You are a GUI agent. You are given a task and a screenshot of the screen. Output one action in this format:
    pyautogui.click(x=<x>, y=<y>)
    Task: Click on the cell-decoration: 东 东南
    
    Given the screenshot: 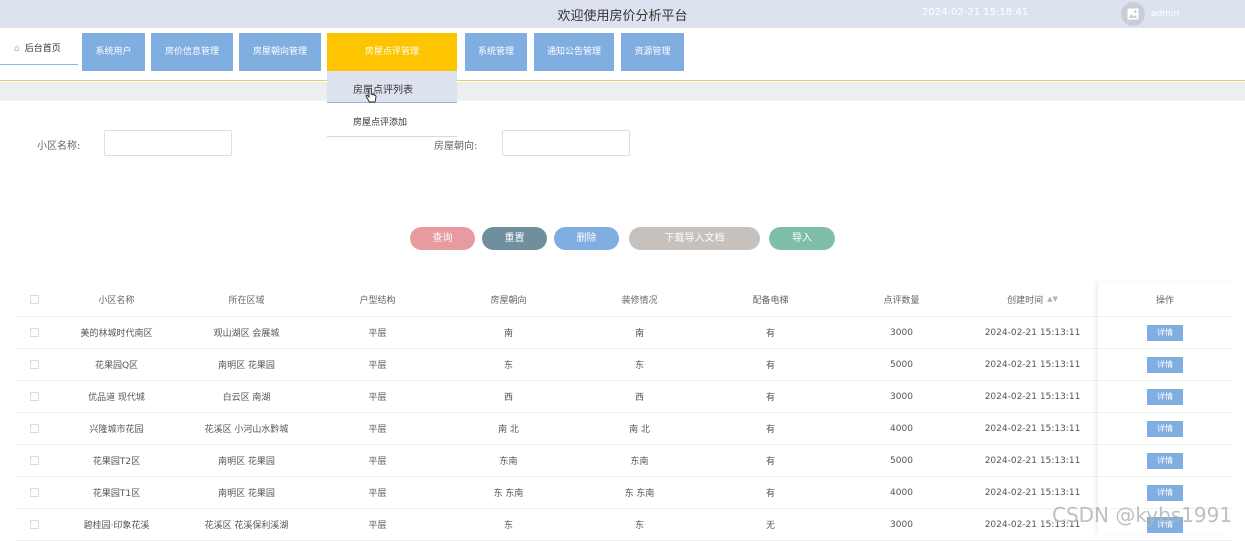 What is the action you would take?
    pyautogui.click(x=639, y=494)
    